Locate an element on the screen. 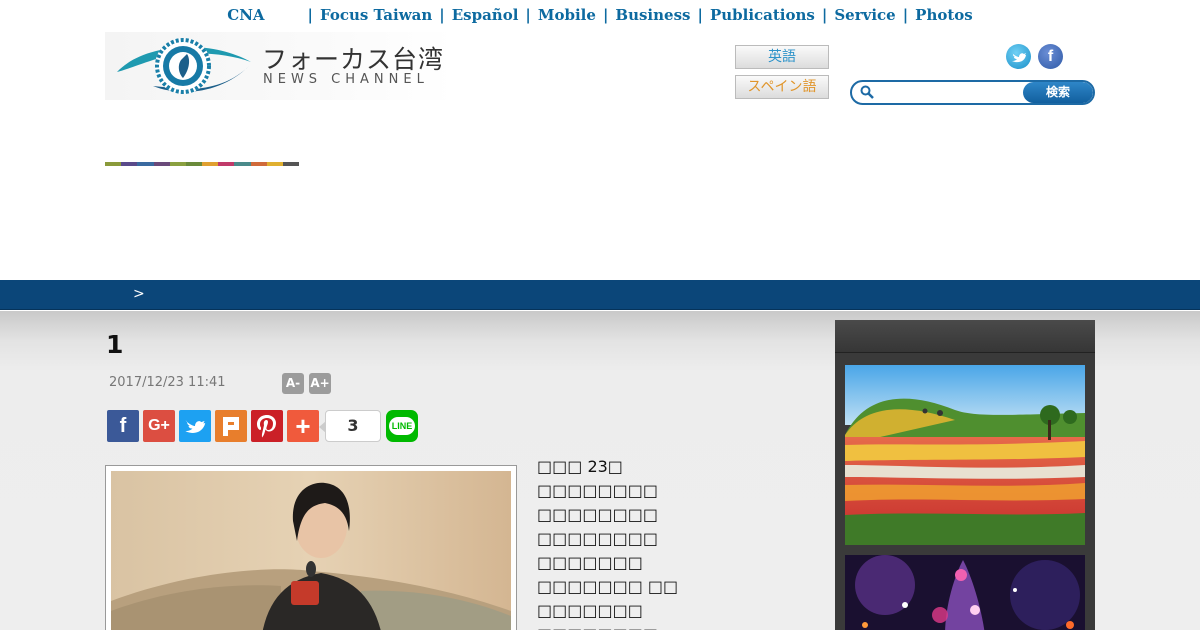  sidebar is located at coordinates (965, 475).